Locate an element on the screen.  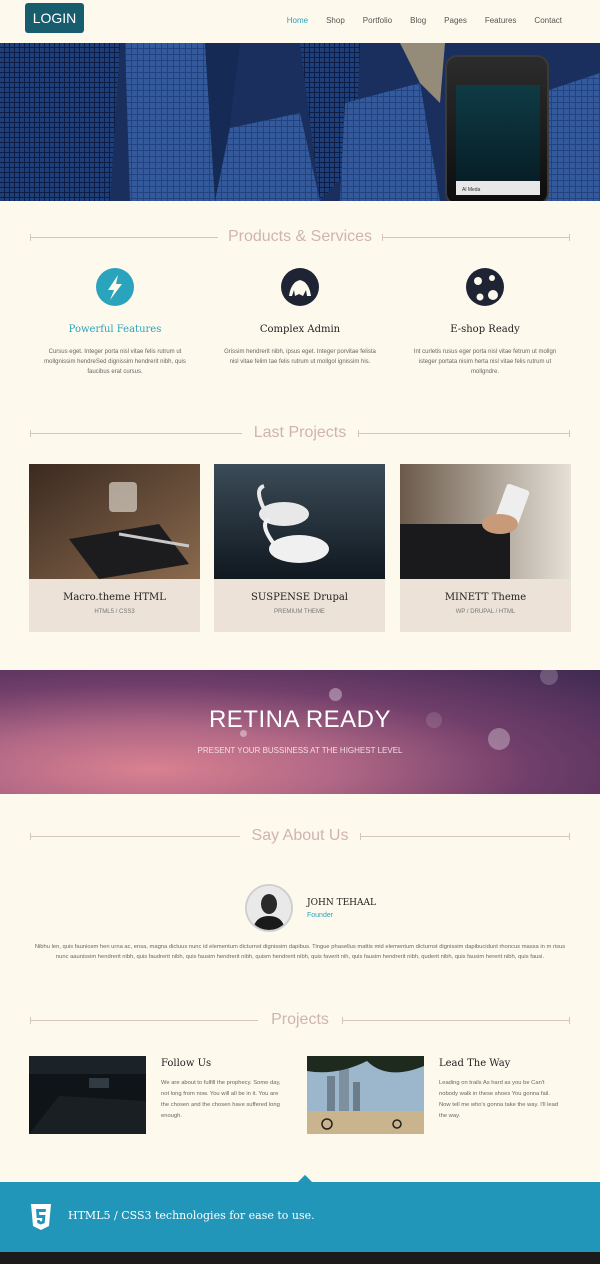
lightning-icon is located at coordinates (115, 287).